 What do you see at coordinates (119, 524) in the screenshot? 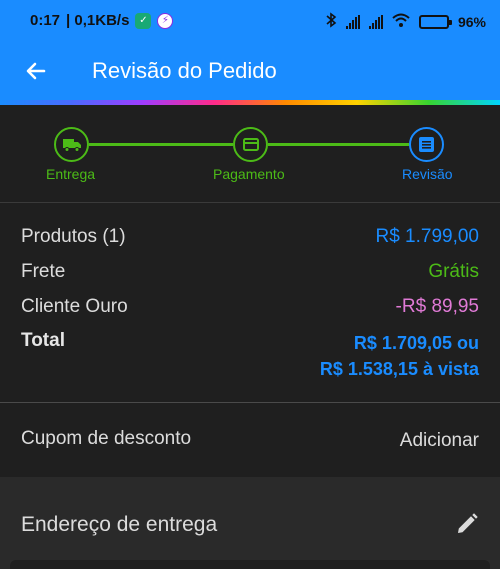
I see `address-title: Endereço de entrega` at bounding box center [119, 524].